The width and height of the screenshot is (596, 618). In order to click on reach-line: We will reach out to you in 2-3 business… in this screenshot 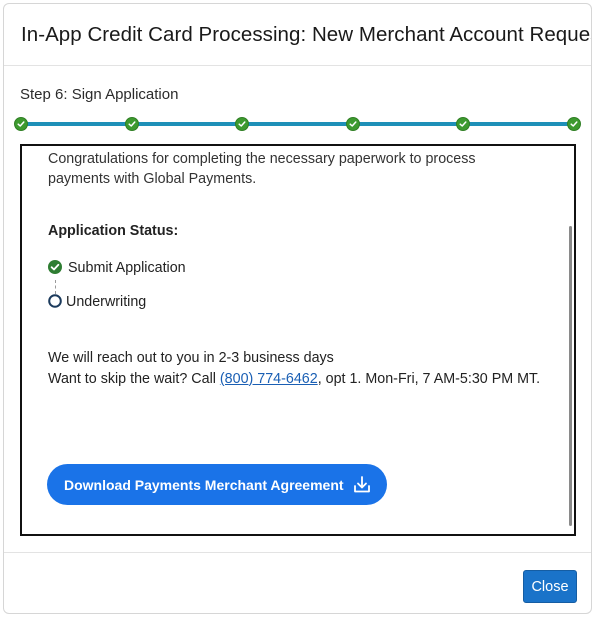, I will do `click(191, 358)`.